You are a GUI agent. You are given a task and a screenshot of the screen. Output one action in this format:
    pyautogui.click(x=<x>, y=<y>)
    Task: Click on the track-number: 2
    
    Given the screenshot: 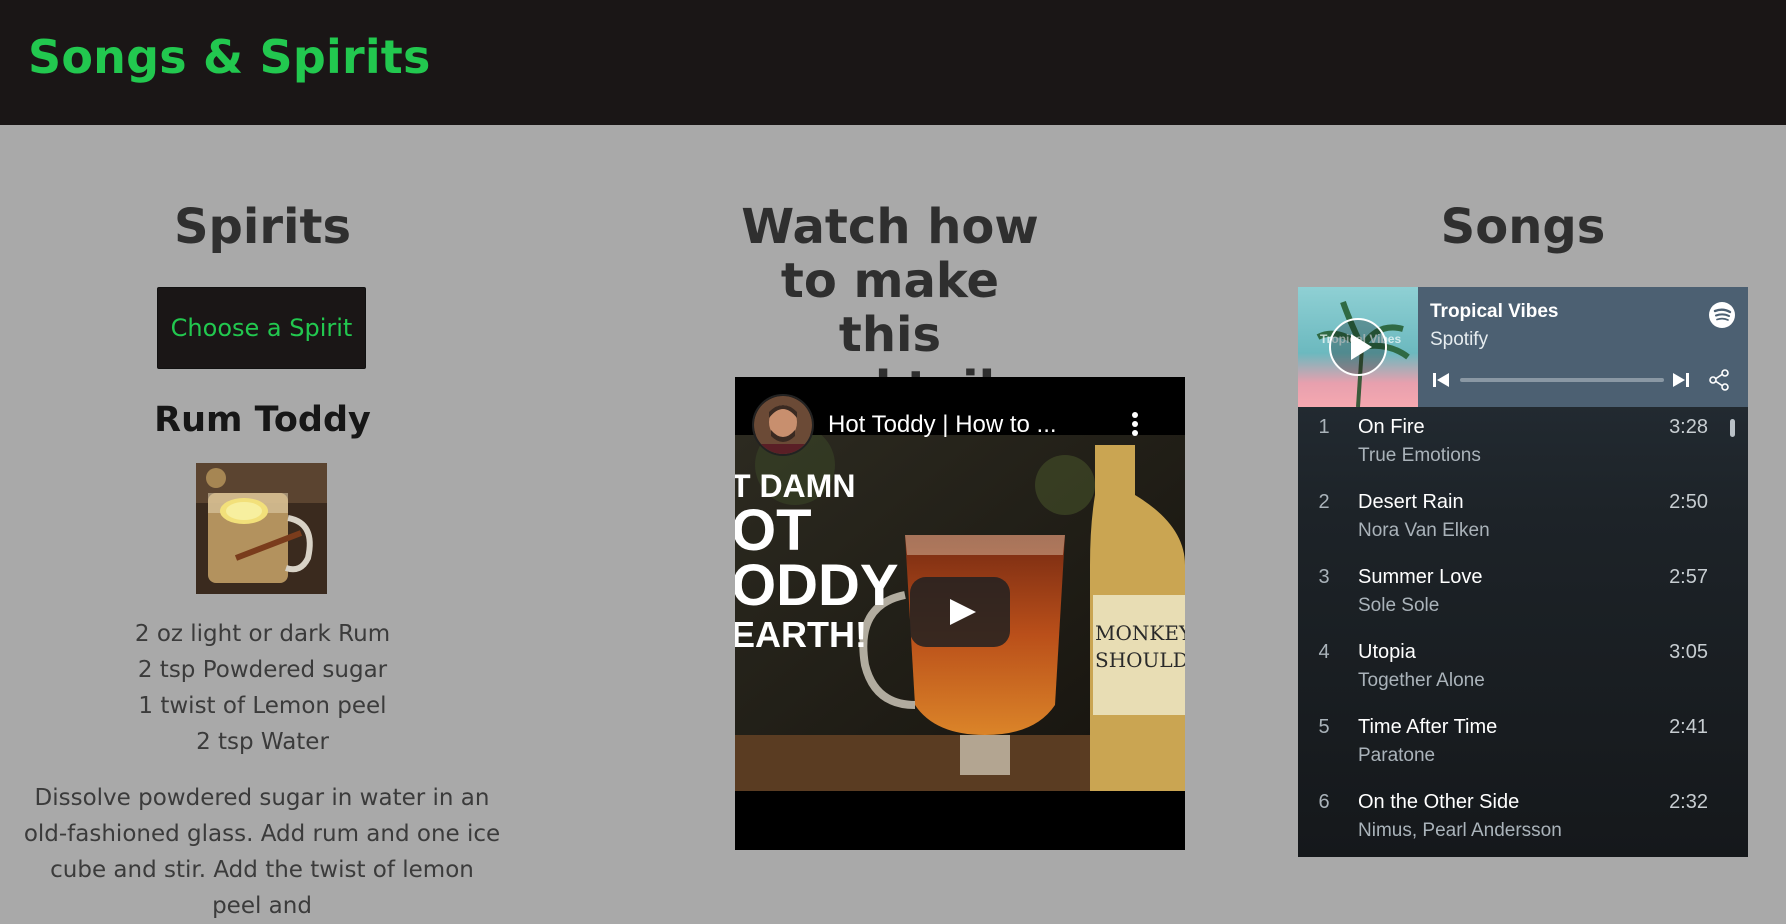 What is the action you would take?
    pyautogui.click(x=1324, y=502)
    